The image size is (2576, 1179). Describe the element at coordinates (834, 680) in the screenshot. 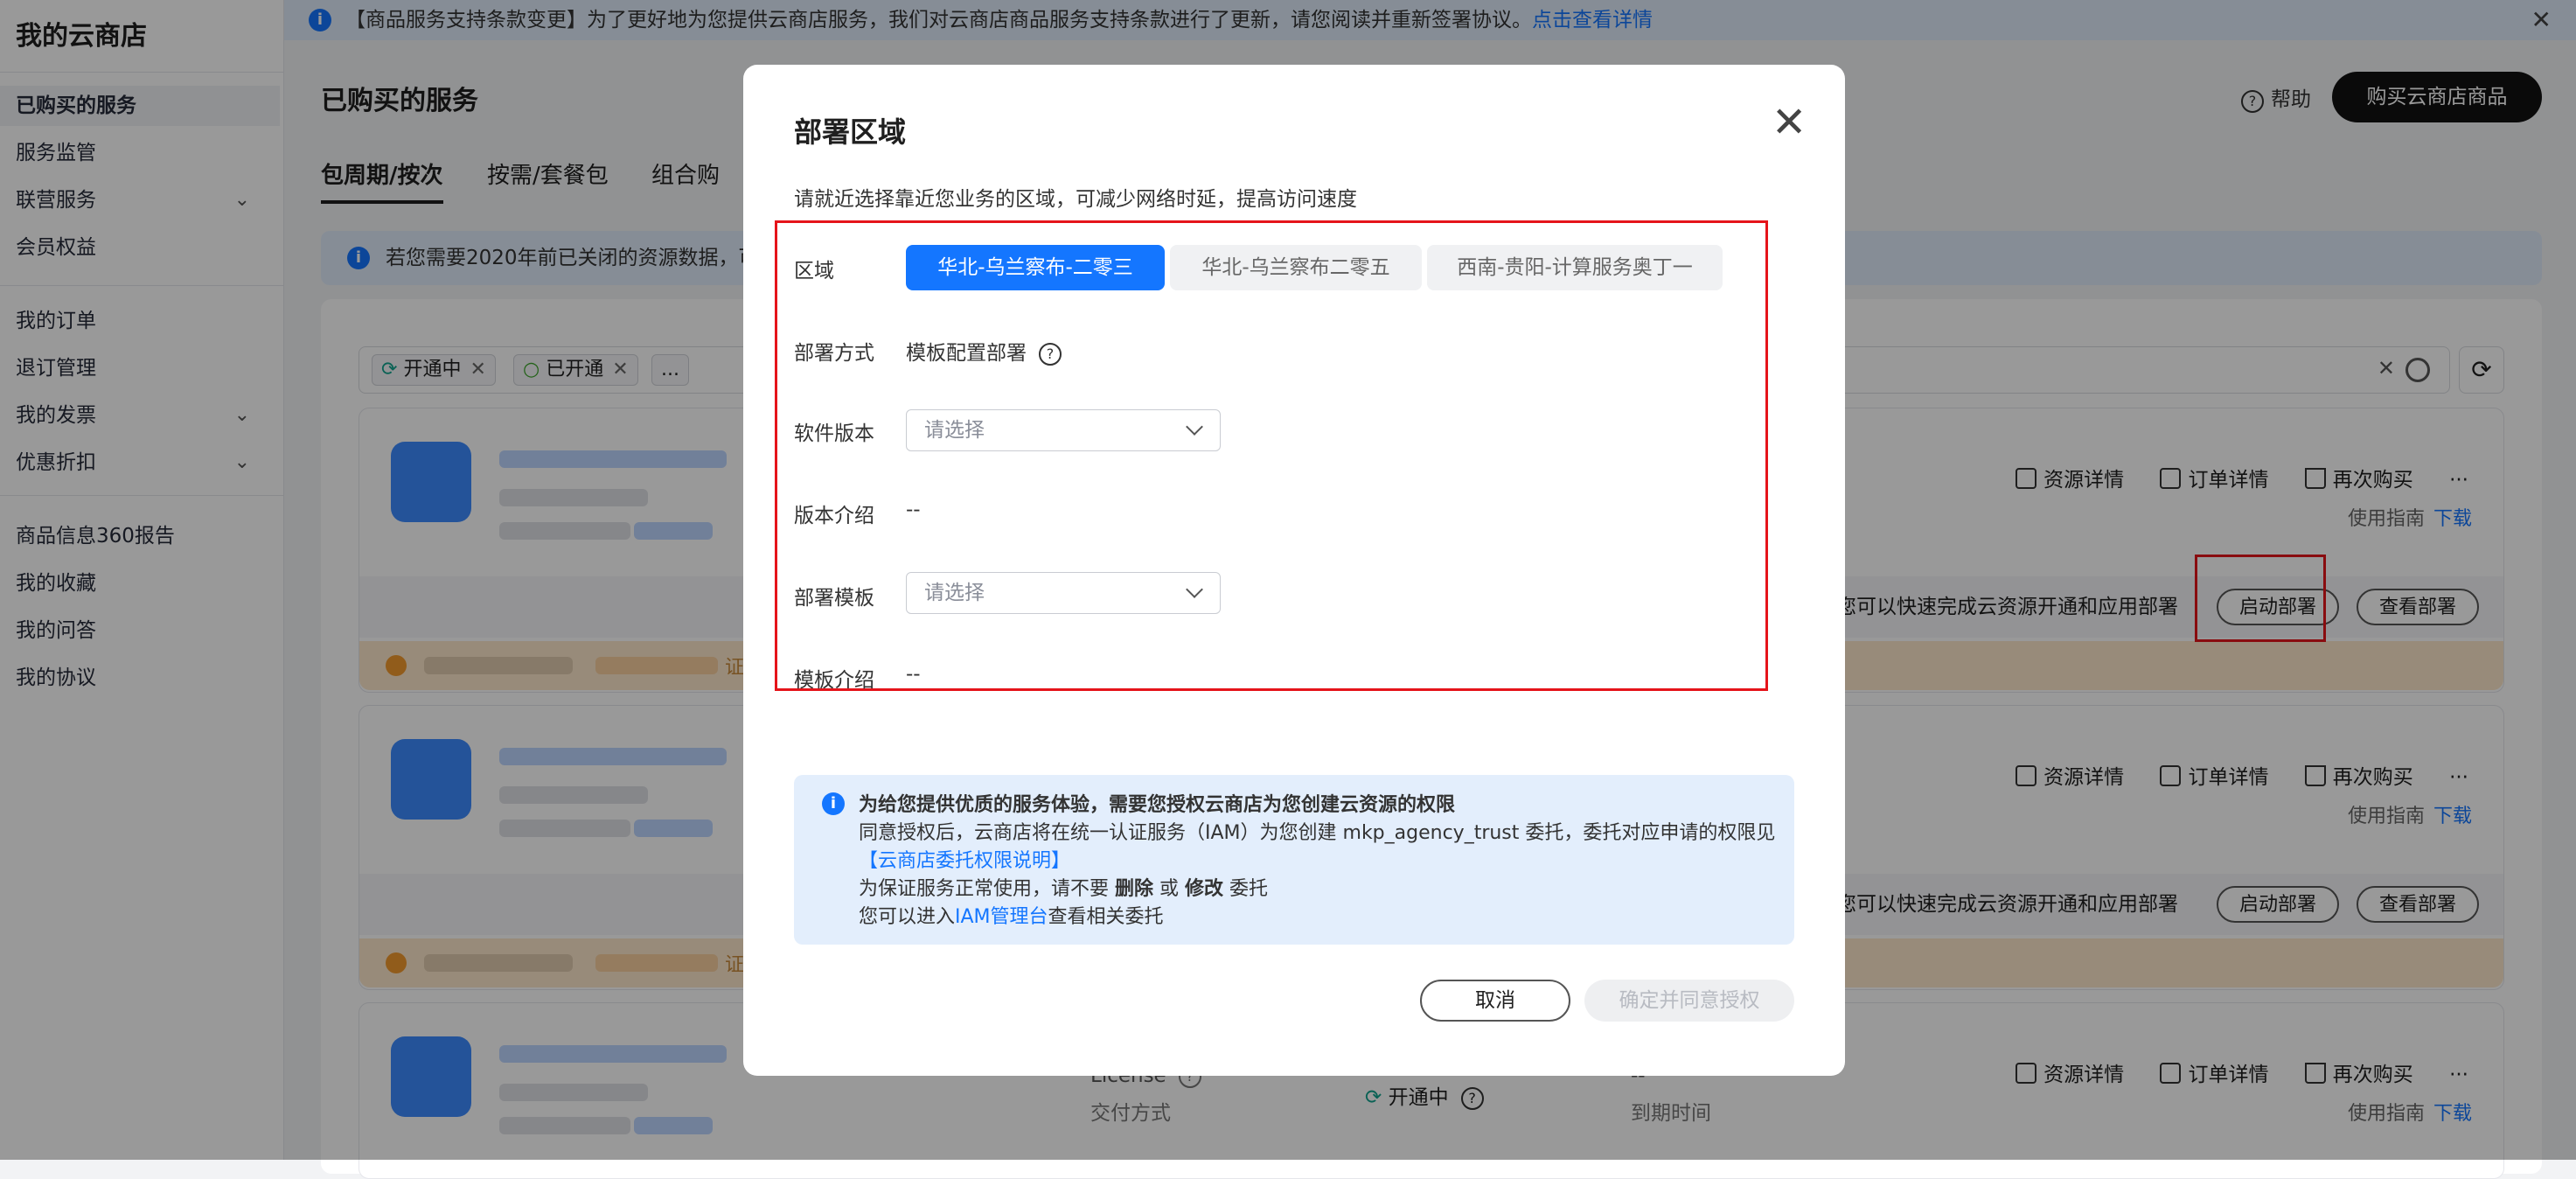

I see `template-intro-label: 模板介绍` at that location.